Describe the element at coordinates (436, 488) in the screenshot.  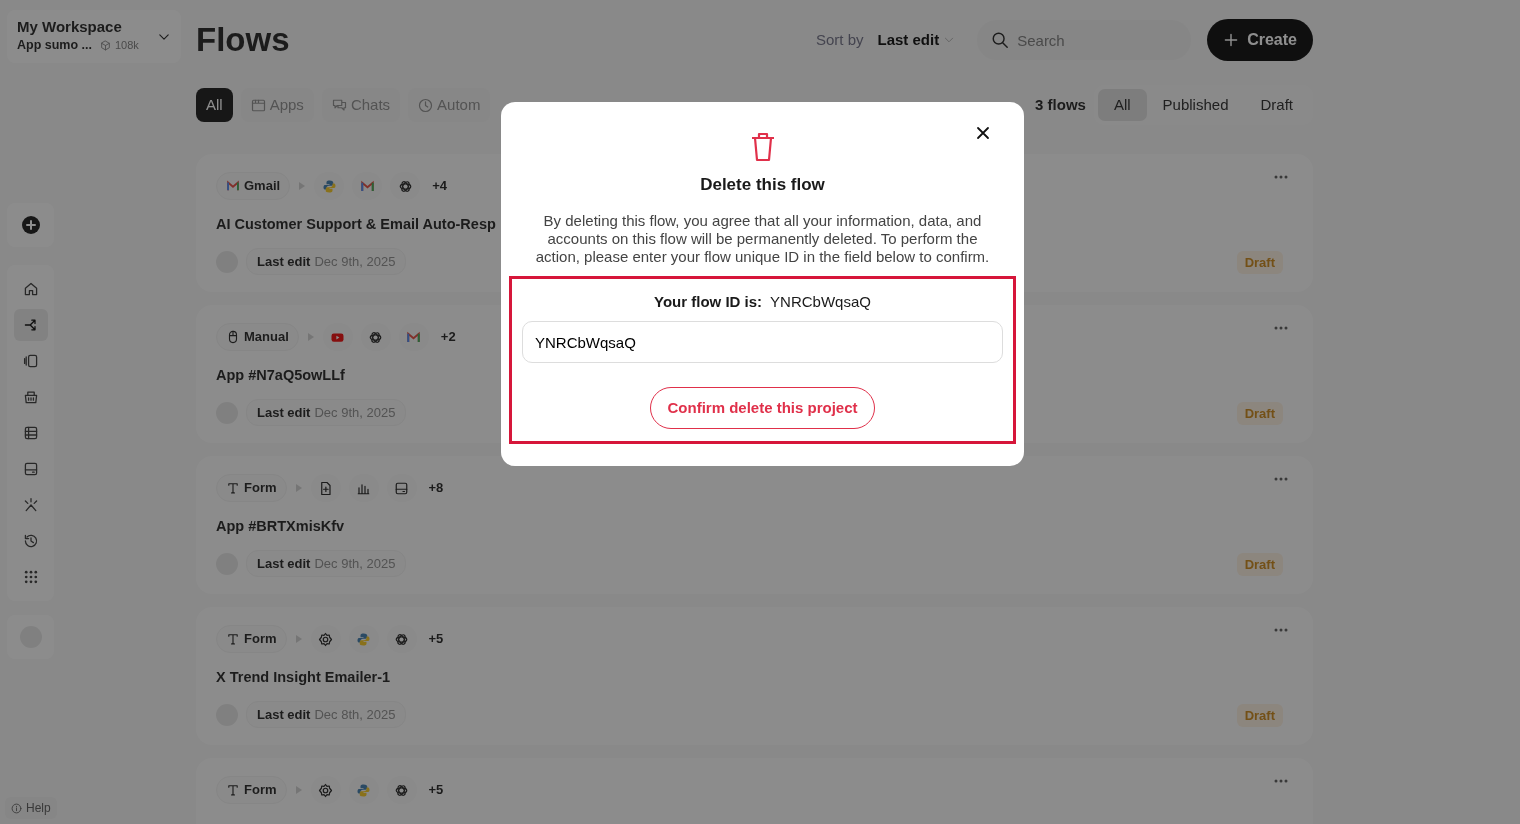
I see `more-count: +8` at that location.